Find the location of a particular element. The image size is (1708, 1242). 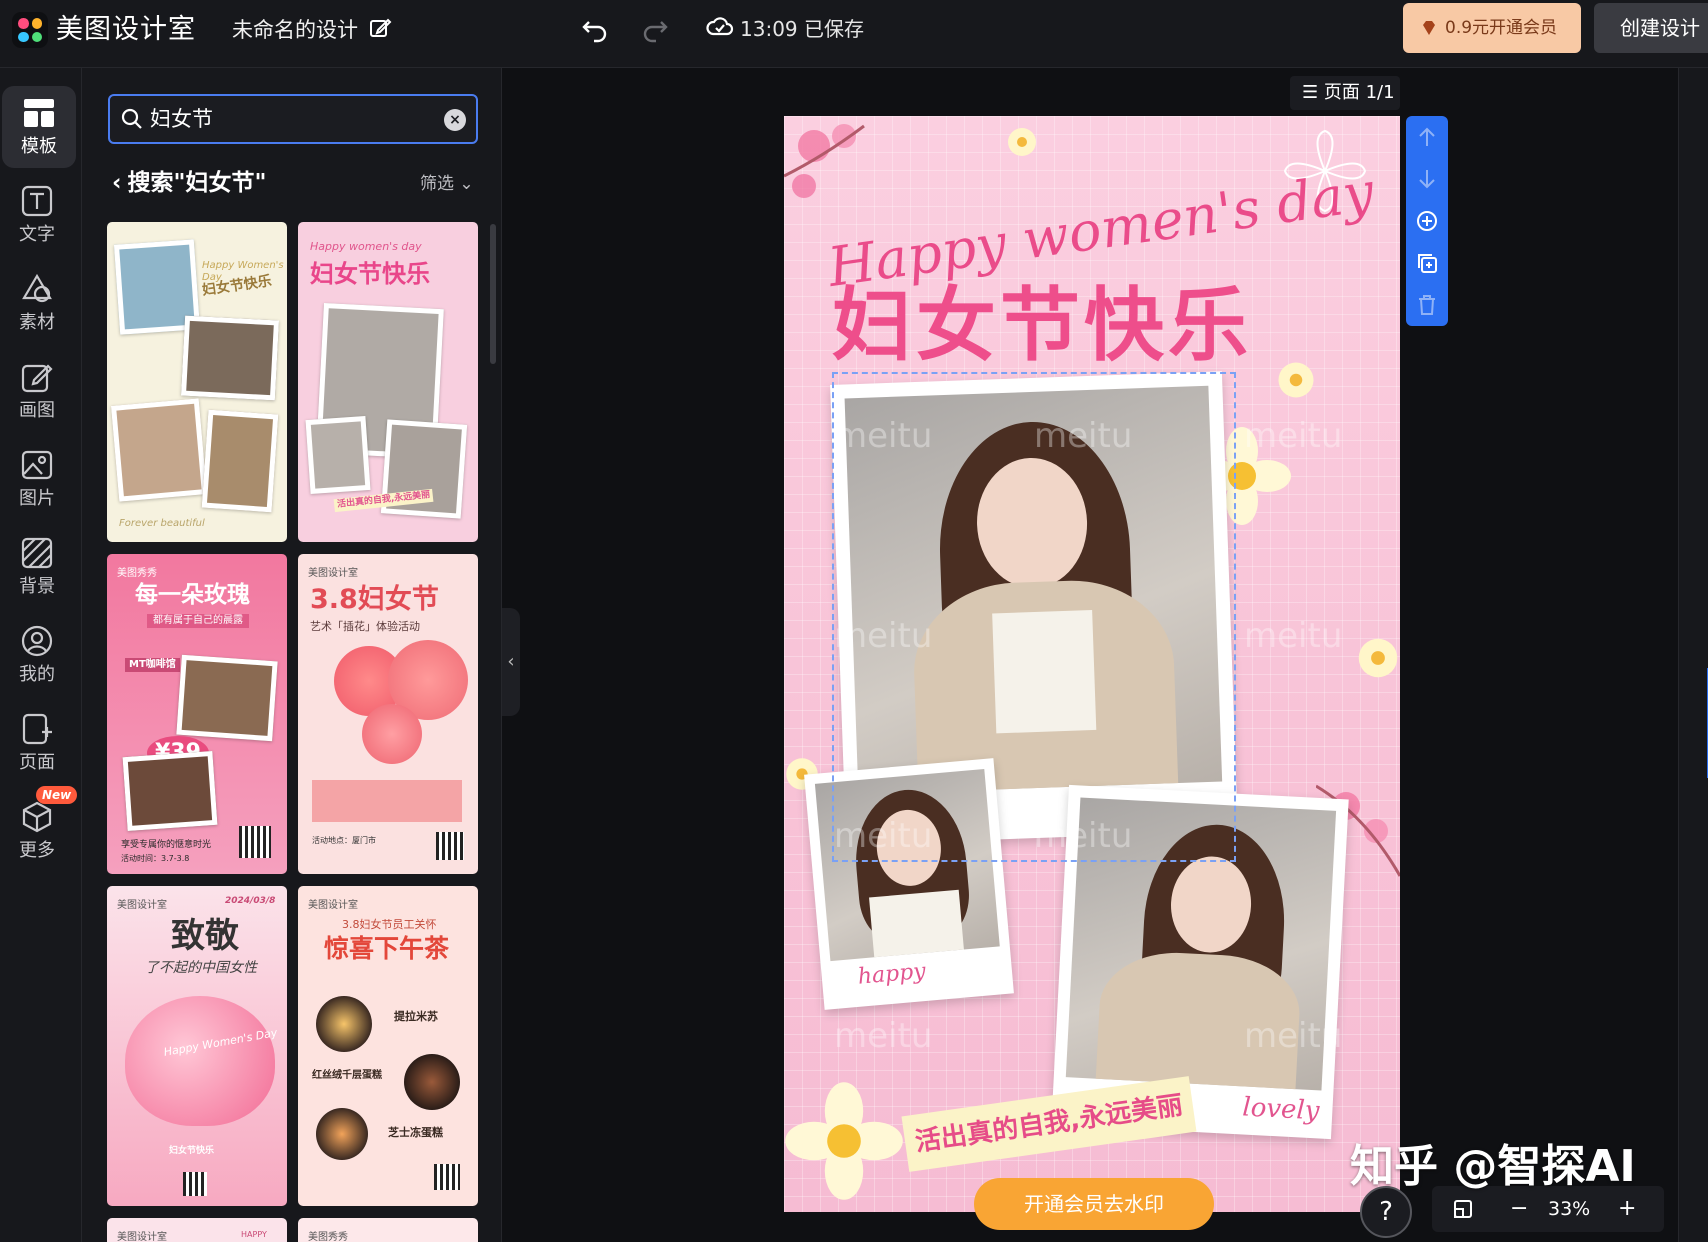

card-title: 致敬 is located at coordinates (205, 936).